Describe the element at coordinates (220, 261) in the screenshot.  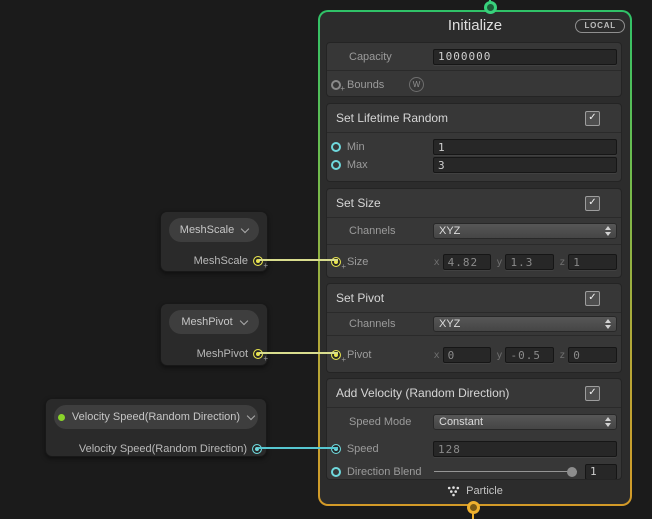
I see `output-label: MeshScale` at that location.